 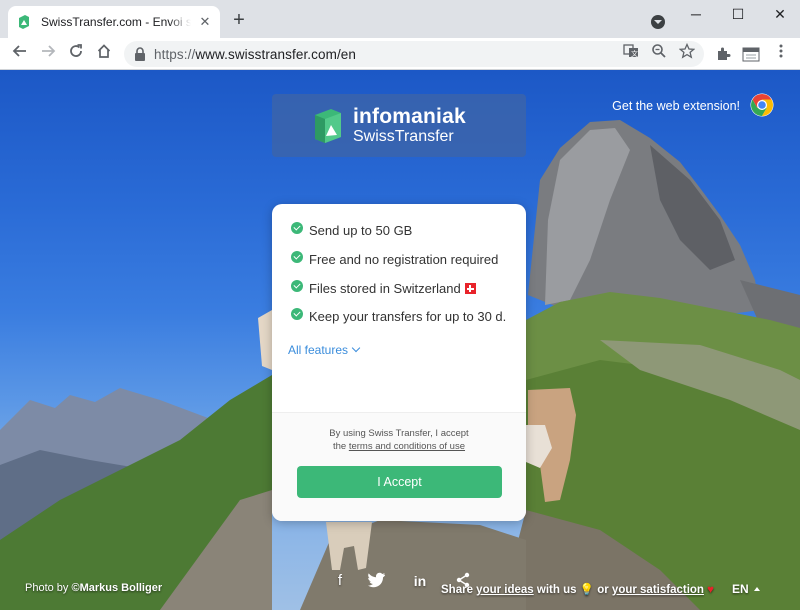 I want to click on infomaniak-swisstransfer-logo: infomaniak SwissTransfer, so click(x=399, y=125).